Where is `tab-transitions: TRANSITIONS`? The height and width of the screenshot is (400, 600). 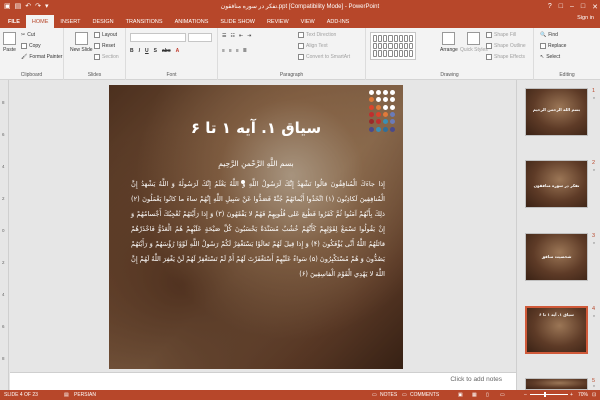 tab-transitions: TRANSITIONS is located at coordinates (144, 22).